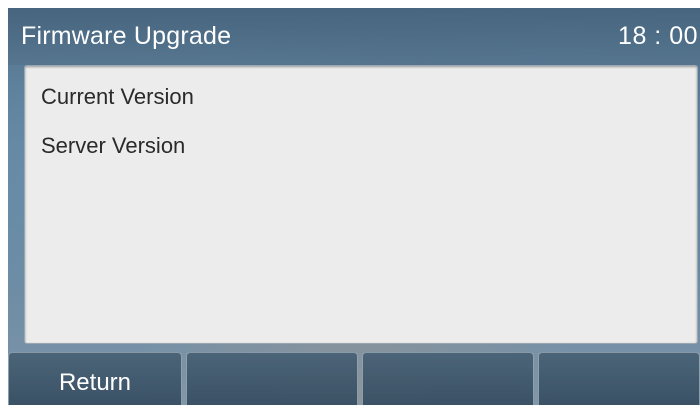 Image resolution: width=700 pixels, height=405 pixels. What do you see at coordinates (354, 36) in the screenshot?
I see `title-bar: Firmware Upgrade 18 : 00` at bounding box center [354, 36].